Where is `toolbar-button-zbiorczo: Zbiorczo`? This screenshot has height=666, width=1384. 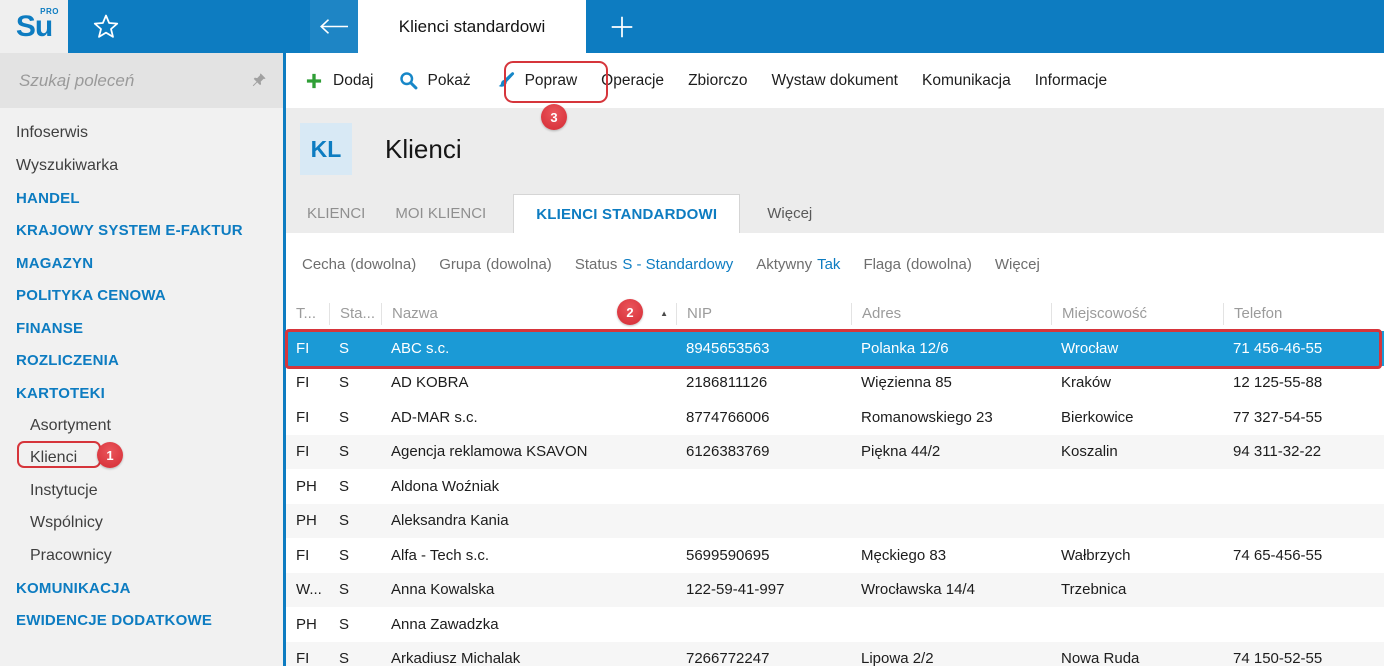 toolbar-button-zbiorczo: Zbiorczo is located at coordinates (717, 81).